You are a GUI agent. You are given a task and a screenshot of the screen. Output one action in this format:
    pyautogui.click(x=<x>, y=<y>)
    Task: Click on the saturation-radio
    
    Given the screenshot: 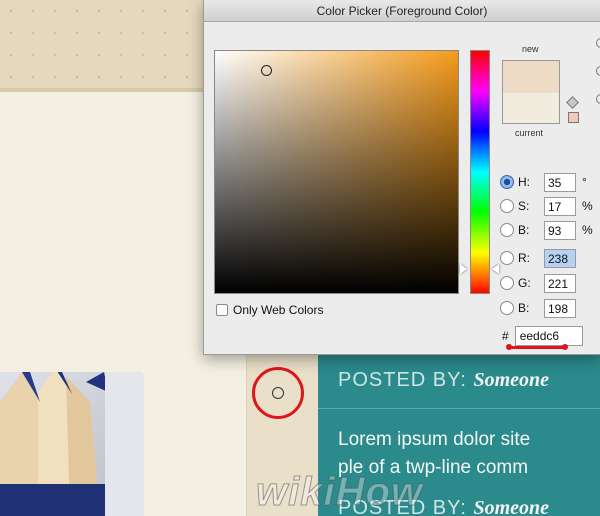 What is the action you would take?
    pyautogui.click(x=507, y=206)
    